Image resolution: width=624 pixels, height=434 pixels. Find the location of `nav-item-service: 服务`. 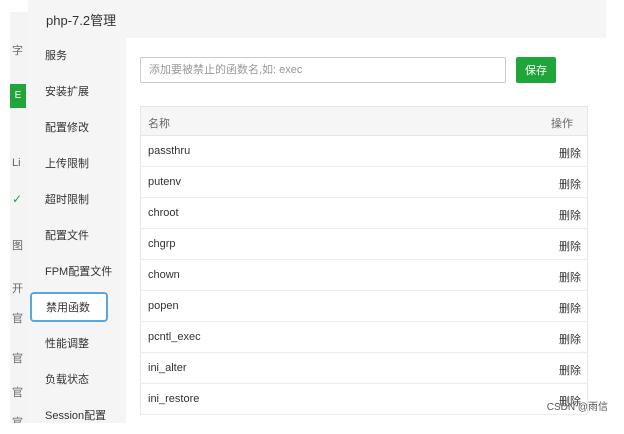

nav-item-service: 服务 is located at coordinates (77, 56).